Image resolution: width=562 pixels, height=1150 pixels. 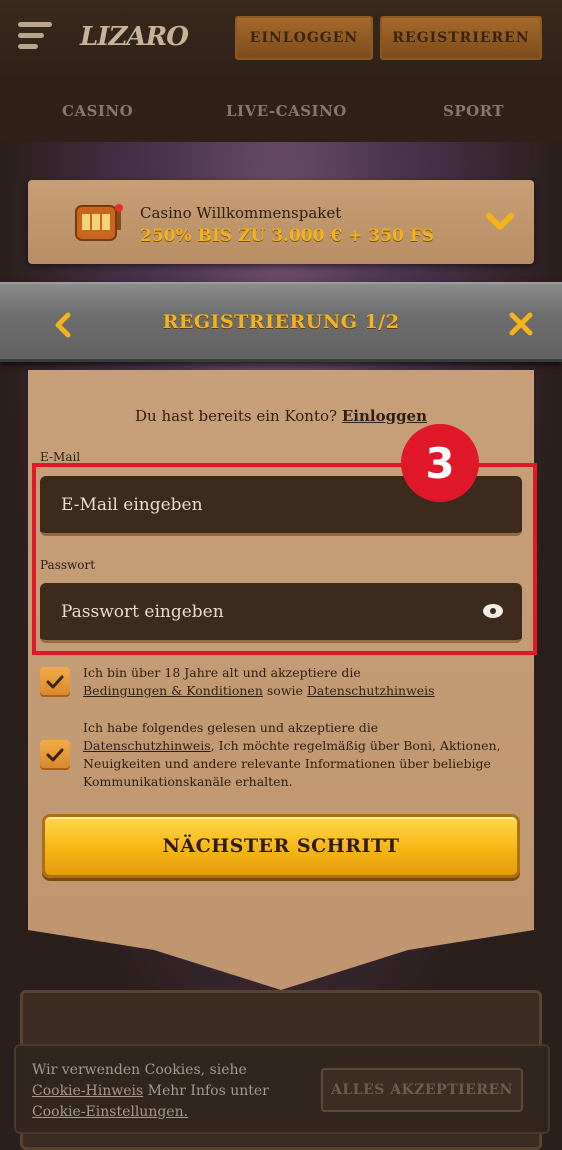 I want to click on eye-icon, so click(x=493, y=611).